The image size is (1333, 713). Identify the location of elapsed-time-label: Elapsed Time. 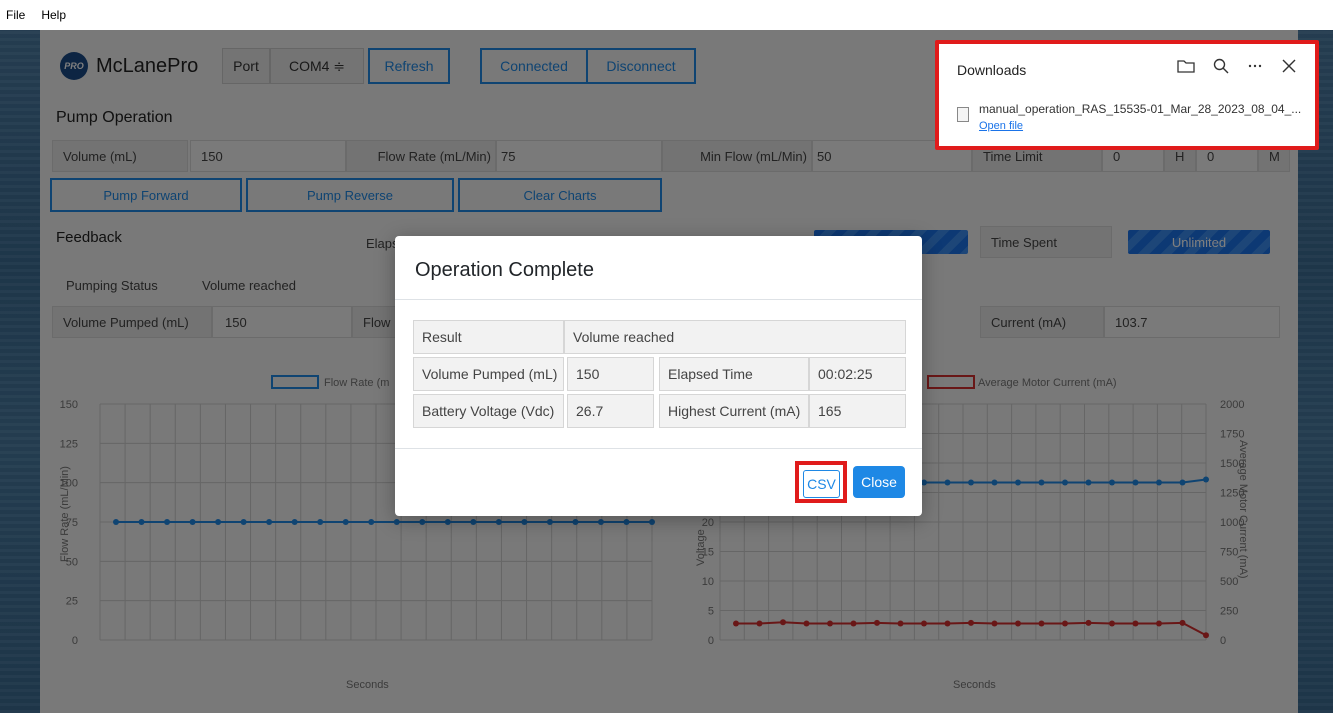
(734, 374).